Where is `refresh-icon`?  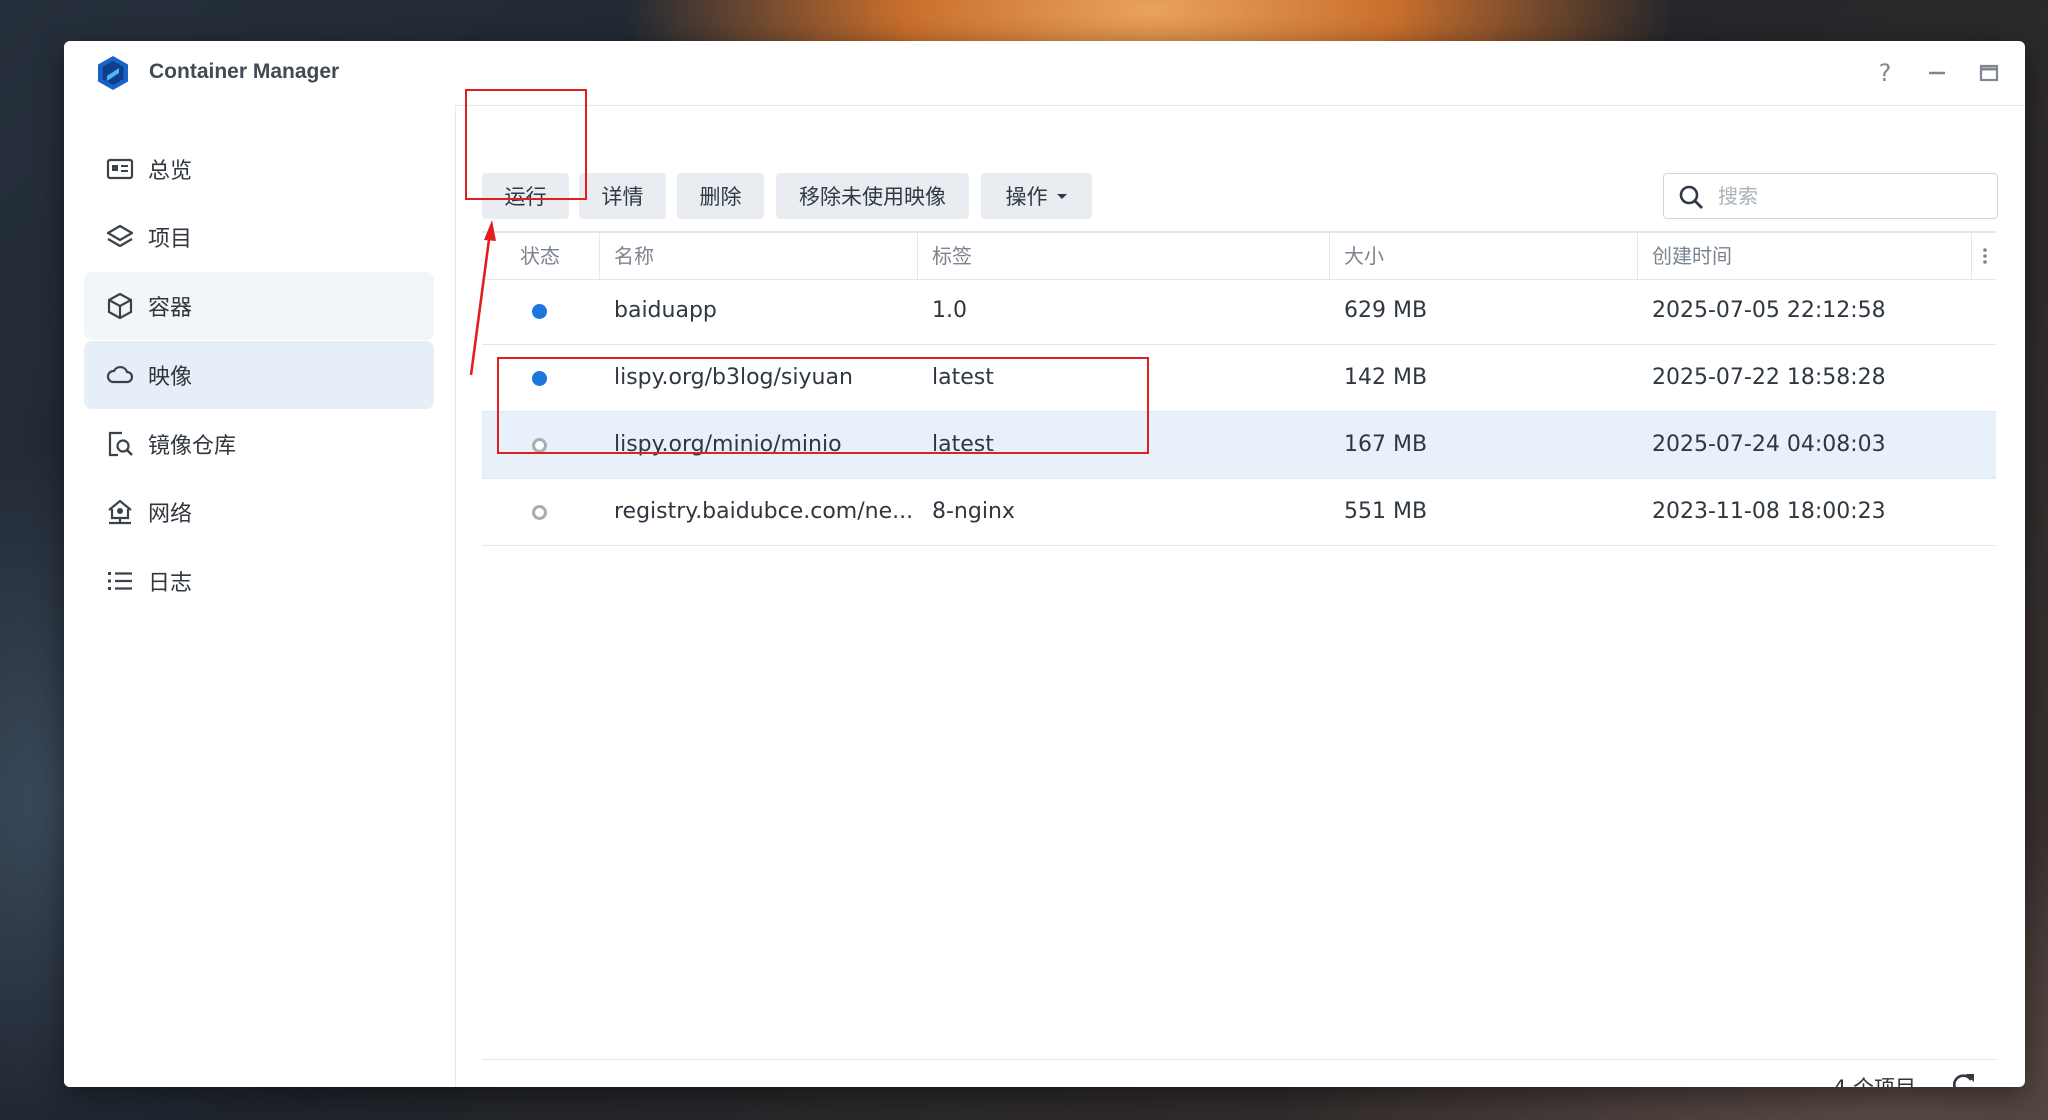 refresh-icon is located at coordinates (1963, 1078).